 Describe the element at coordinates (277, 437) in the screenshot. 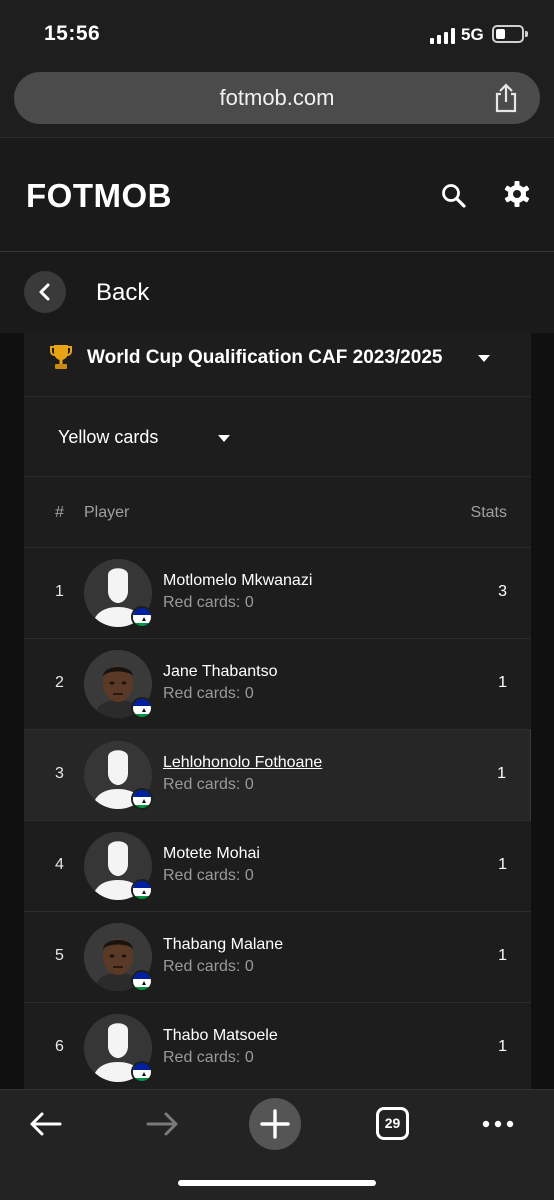

I see `stat-type-selector: Yellow cards` at that location.